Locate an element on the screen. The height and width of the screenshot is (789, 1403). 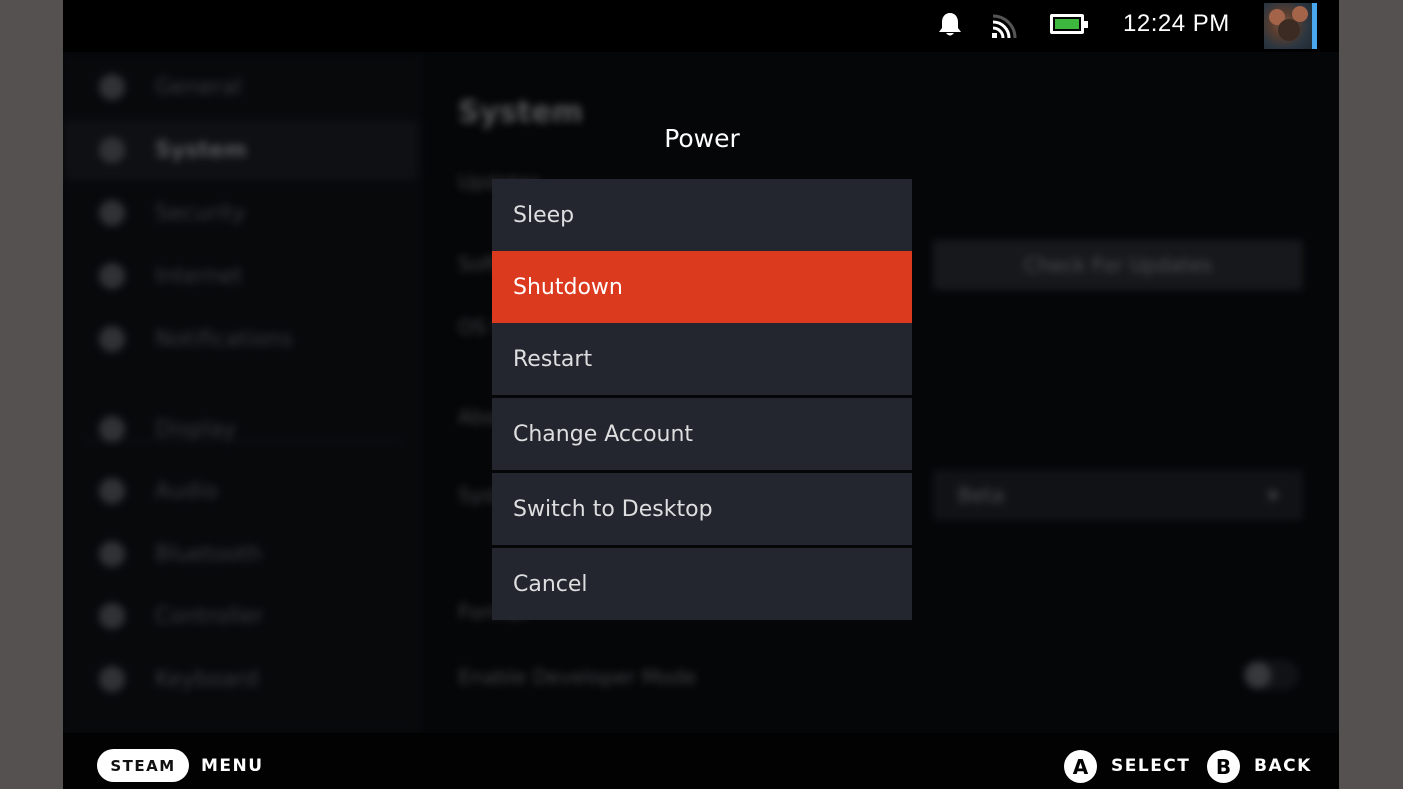
battery-icon is located at coordinates (1069, 24).